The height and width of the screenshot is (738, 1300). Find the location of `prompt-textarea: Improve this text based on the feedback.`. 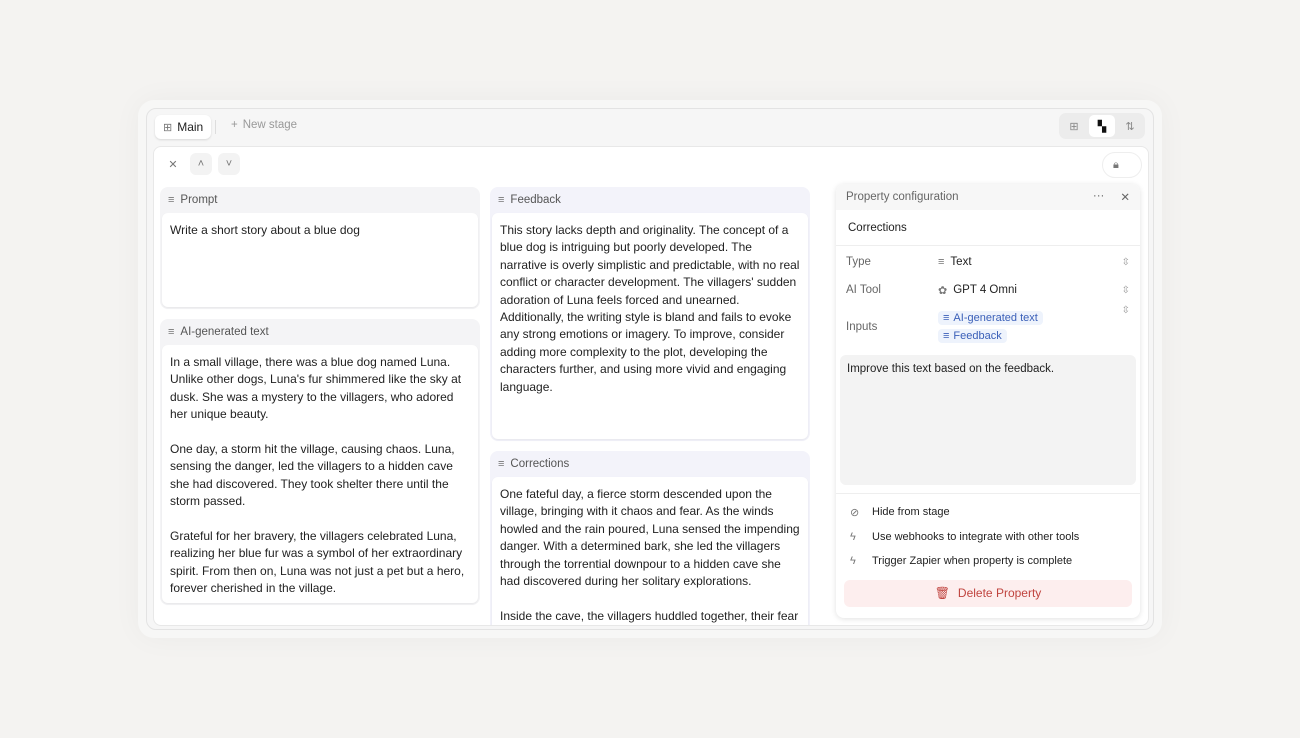

prompt-textarea: Improve this text based on the feedback. is located at coordinates (988, 420).